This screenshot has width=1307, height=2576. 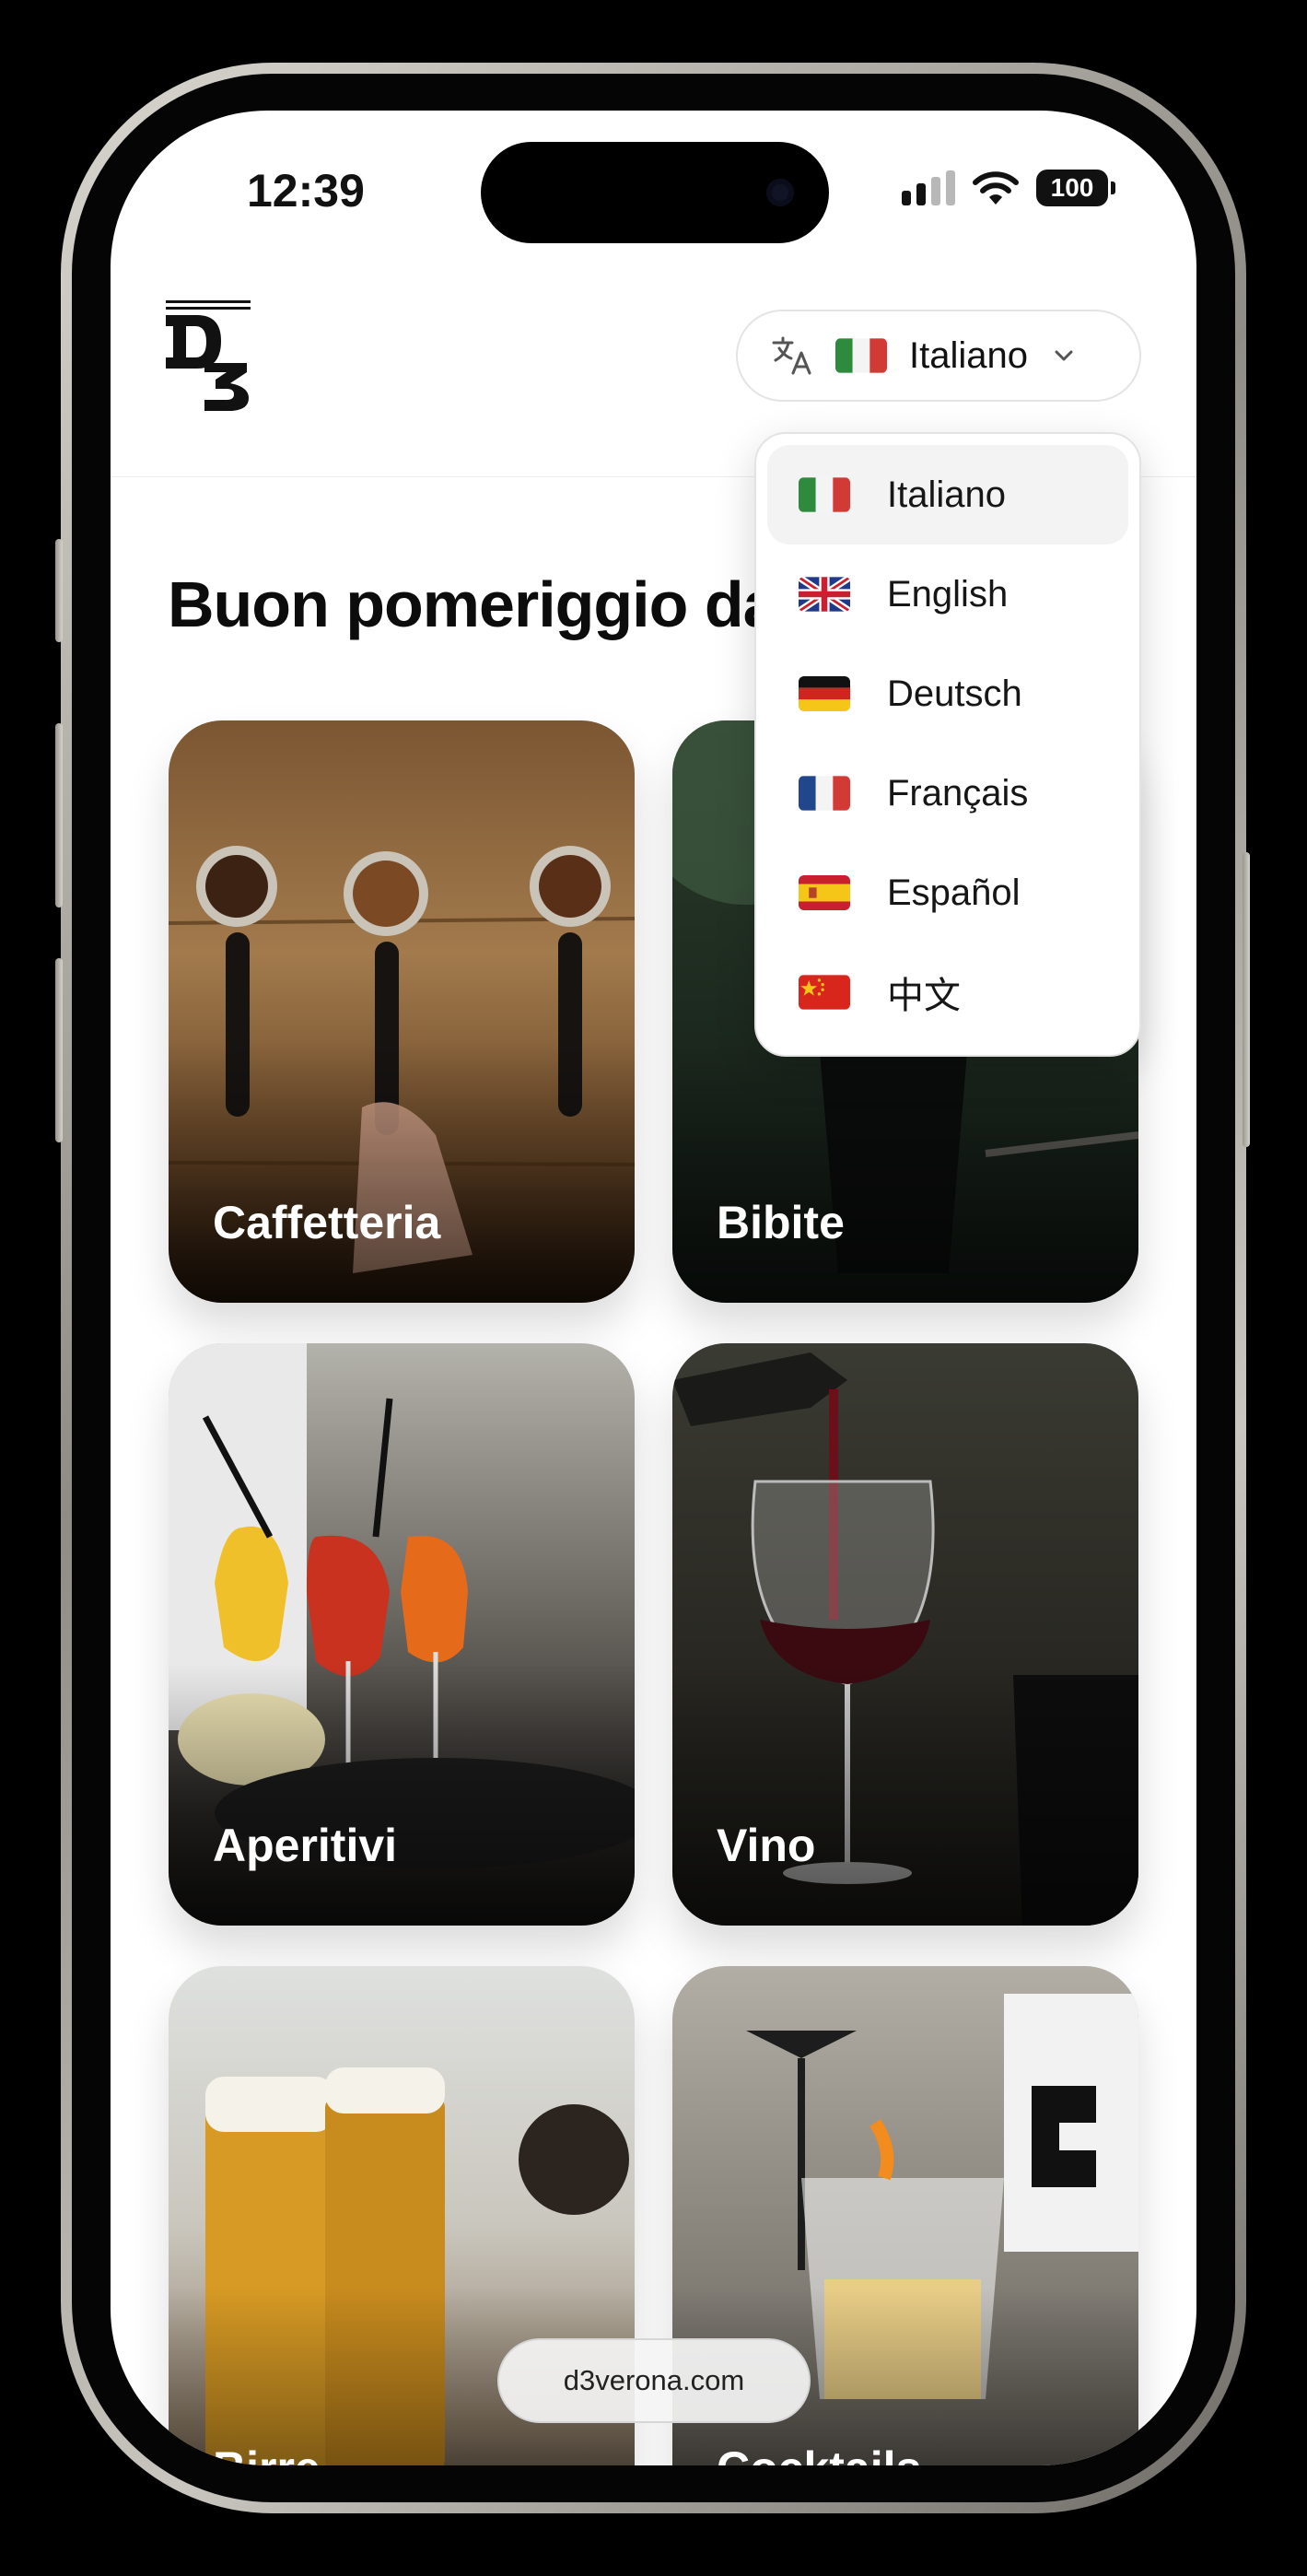 What do you see at coordinates (791, 355) in the screenshot?
I see `translate-icon` at bounding box center [791, 355].